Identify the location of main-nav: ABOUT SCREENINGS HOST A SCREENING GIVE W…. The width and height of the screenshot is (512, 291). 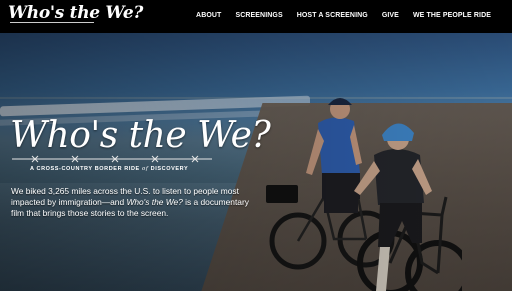
(343, 15).